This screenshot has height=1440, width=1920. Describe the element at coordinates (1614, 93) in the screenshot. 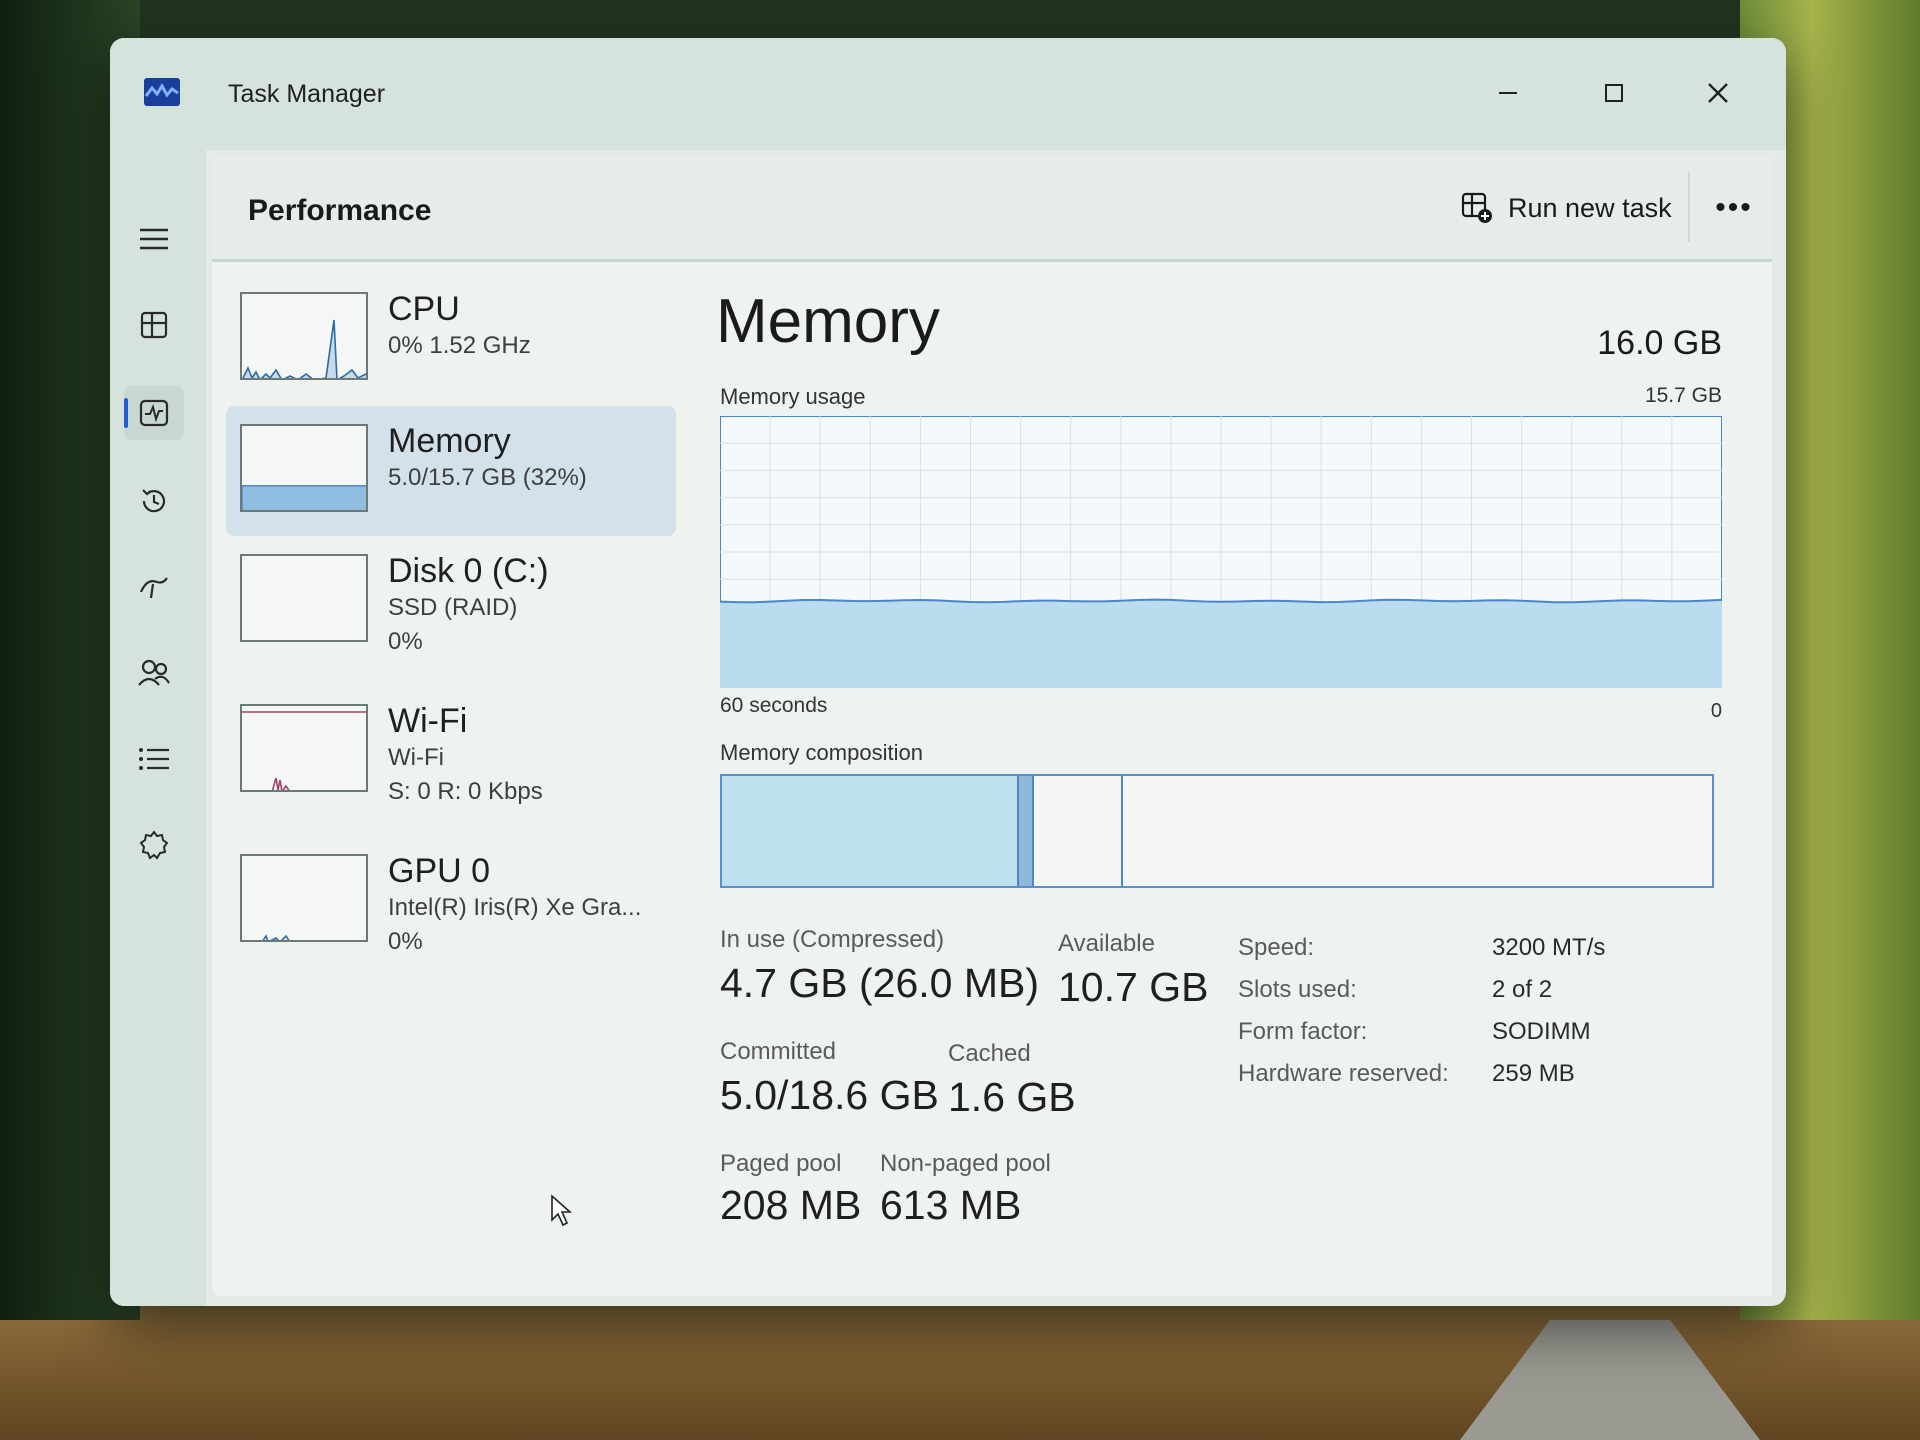

I see `maximize-button` at that location.